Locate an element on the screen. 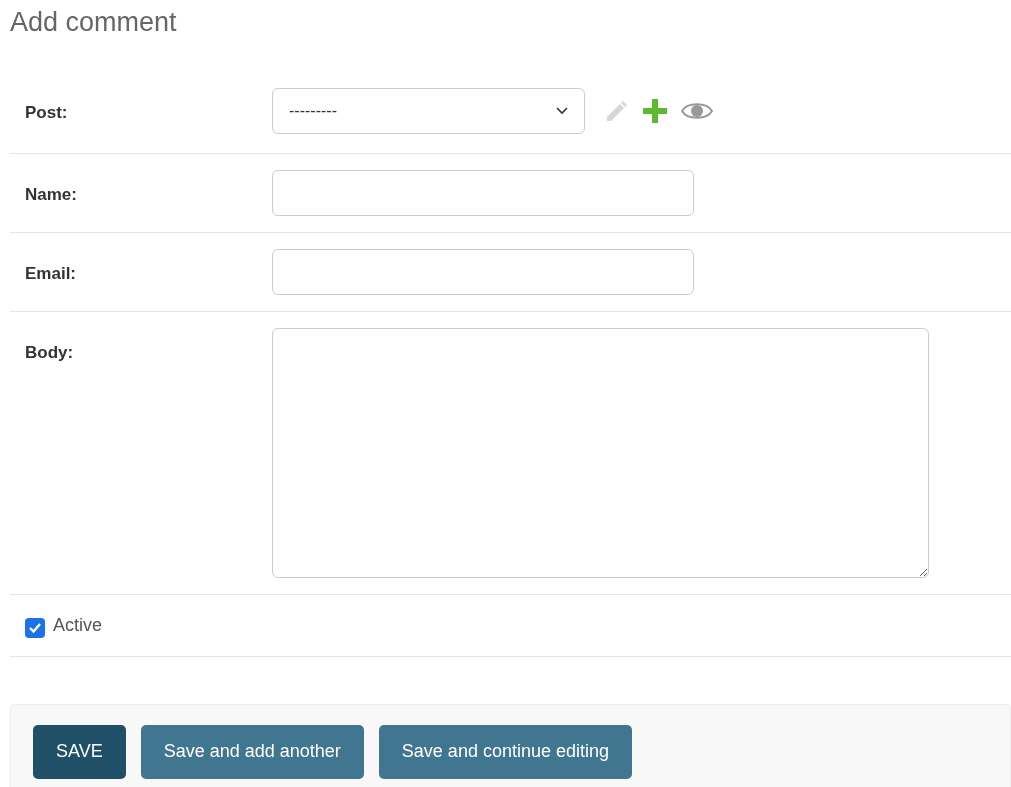 This screenshot has width=1011, height=787. field-label: Email: is located at coordinates (51, 273).